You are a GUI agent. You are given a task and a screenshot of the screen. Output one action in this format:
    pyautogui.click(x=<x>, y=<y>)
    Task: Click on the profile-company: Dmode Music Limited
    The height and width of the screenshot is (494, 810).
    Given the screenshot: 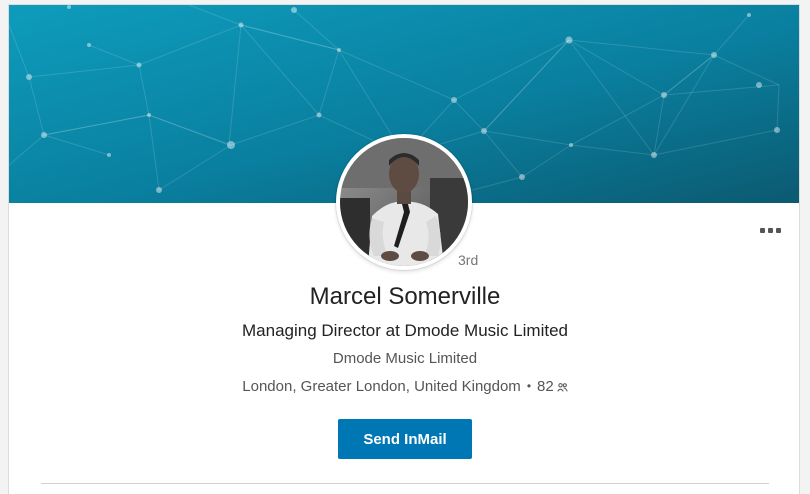 What is the action you would take?
    pyautogui.click(x=404, y=358)
    